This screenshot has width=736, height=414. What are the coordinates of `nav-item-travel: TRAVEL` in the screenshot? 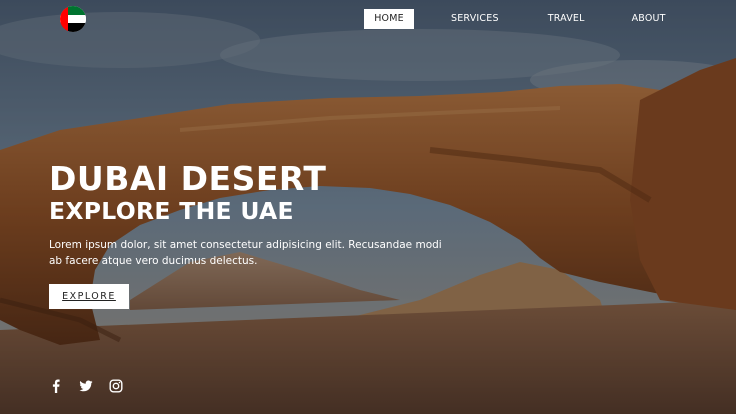 It's located at (566, 19).